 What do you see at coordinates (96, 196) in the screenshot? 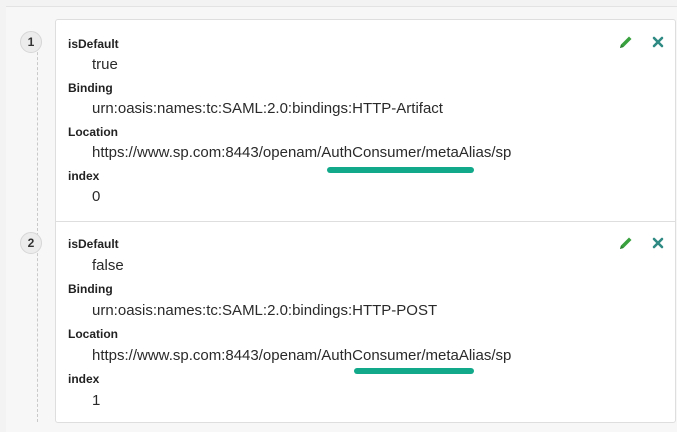
I see `index-value: 0` at bounding box center [96, 196].